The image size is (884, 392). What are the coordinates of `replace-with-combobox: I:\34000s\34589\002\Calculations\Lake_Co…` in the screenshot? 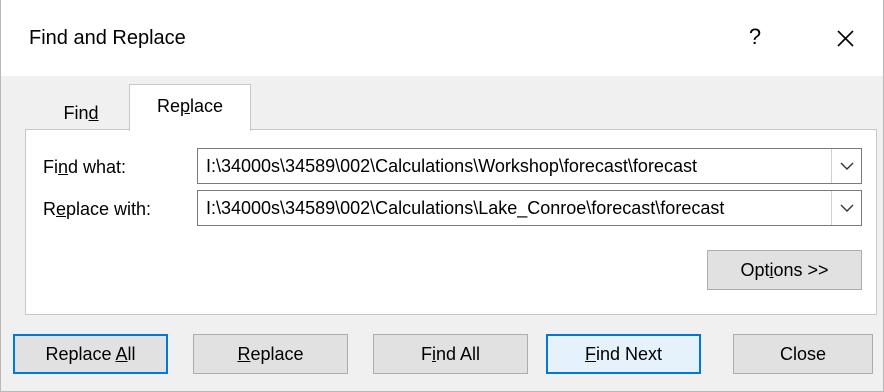 It's located at (529, 208).